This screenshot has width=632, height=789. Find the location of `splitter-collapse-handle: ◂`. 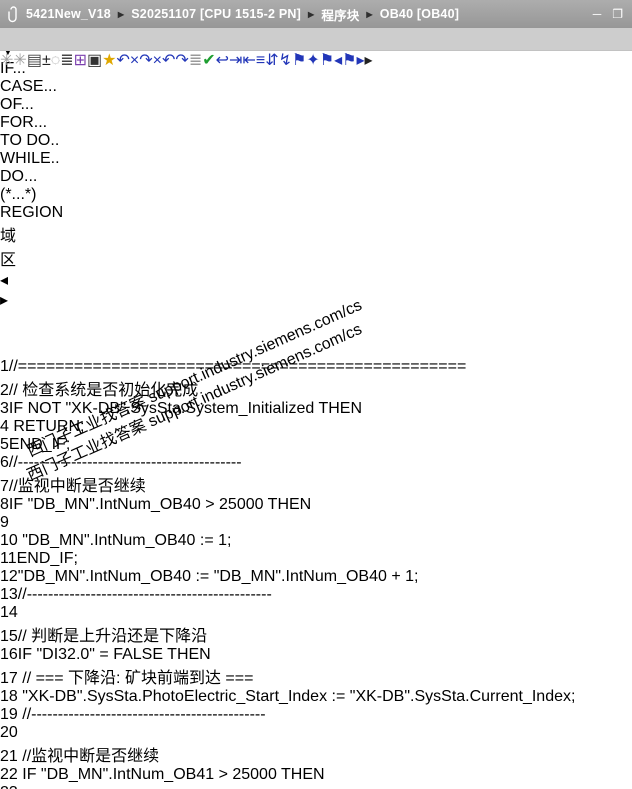

splitter-collapse-handle: ◂ is located at coordinates (316, 280).